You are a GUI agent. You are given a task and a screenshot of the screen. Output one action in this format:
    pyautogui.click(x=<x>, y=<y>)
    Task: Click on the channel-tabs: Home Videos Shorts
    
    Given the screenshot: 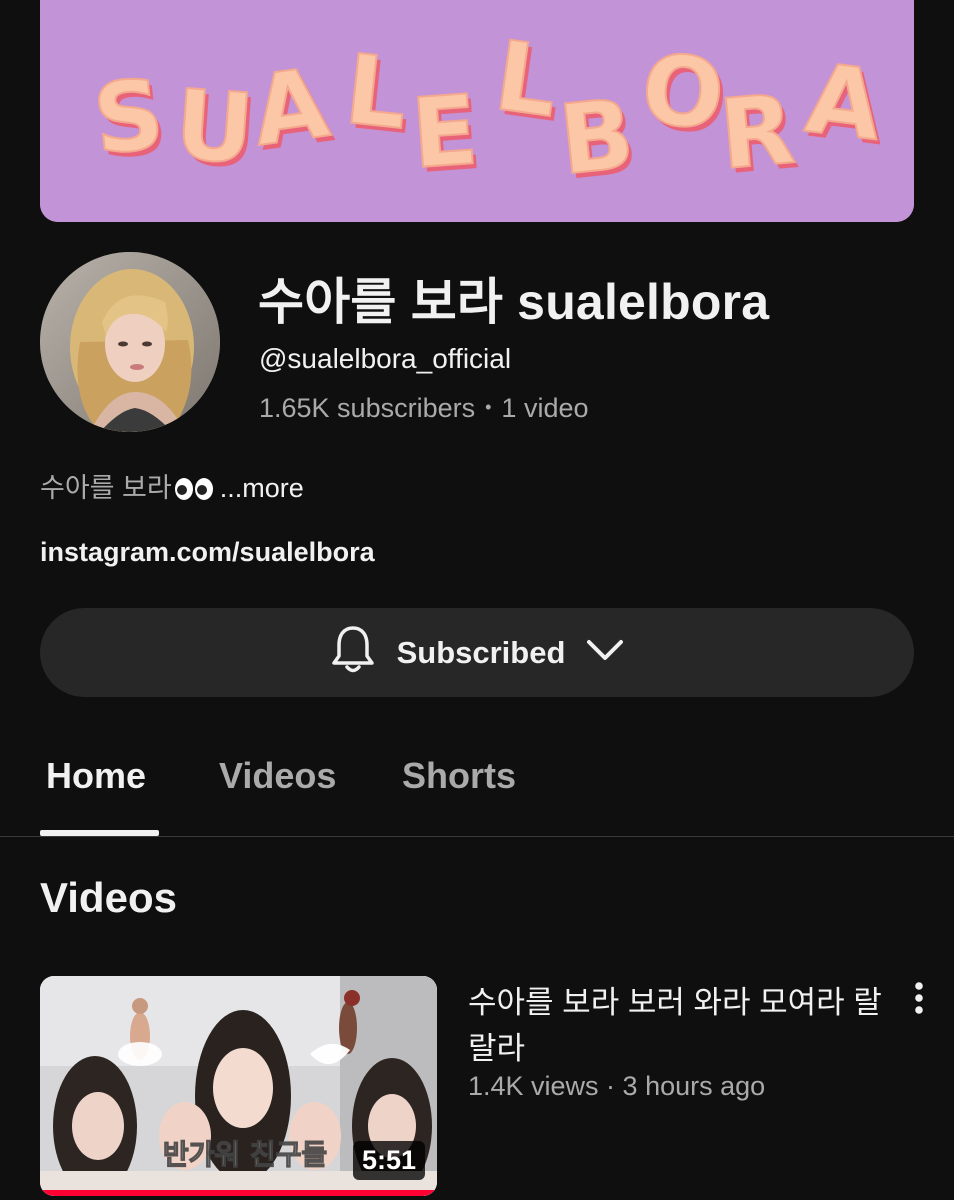 What is the action you would take?
    pyautogui.click(x=477, y=786)
    